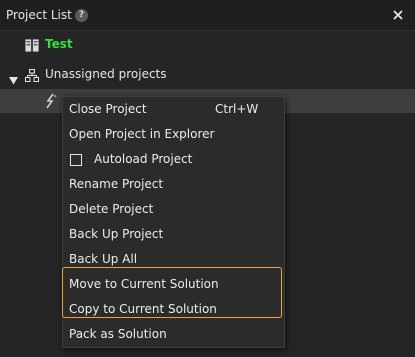 The image size is (415, 357). What do you see at coordinates (143, 309) in the screenshot?
I see `menu-item-label: Copy to Current Solution` at bounding box center [143, 309].